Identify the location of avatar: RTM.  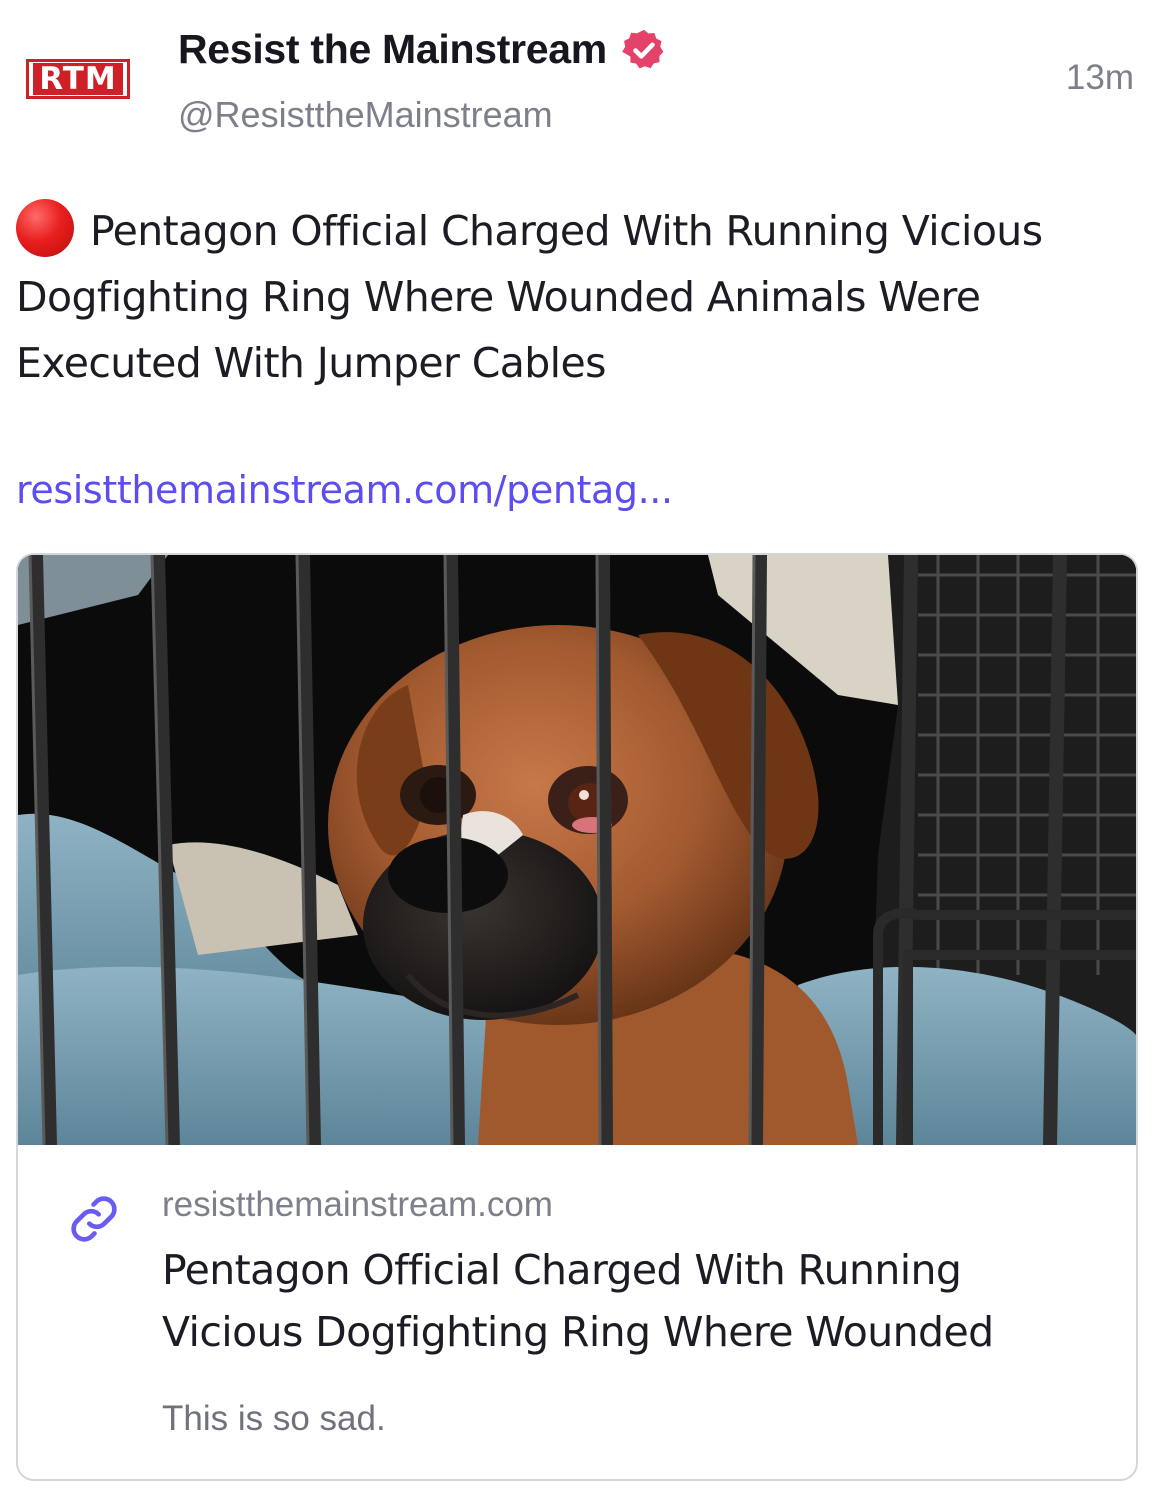
(78, 79).